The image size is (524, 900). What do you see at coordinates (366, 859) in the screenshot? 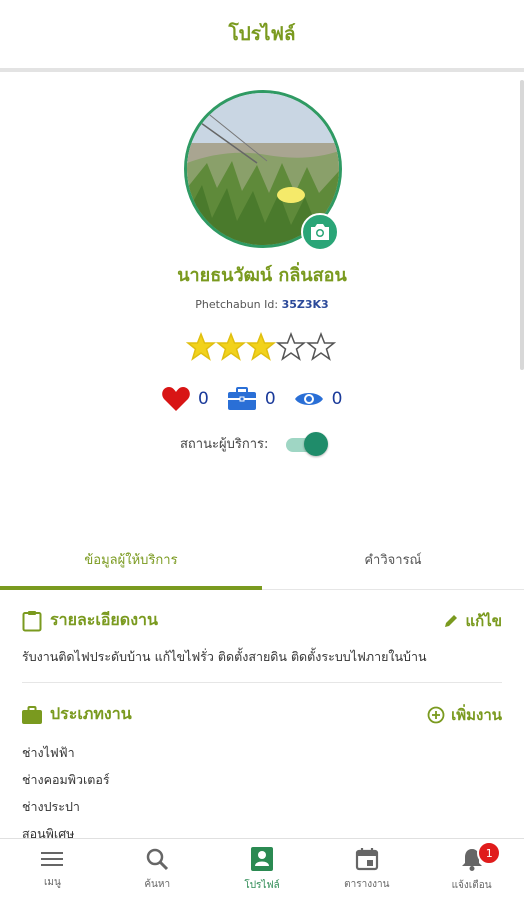
I see `calendar-icon` at bounding box center [366, 859].